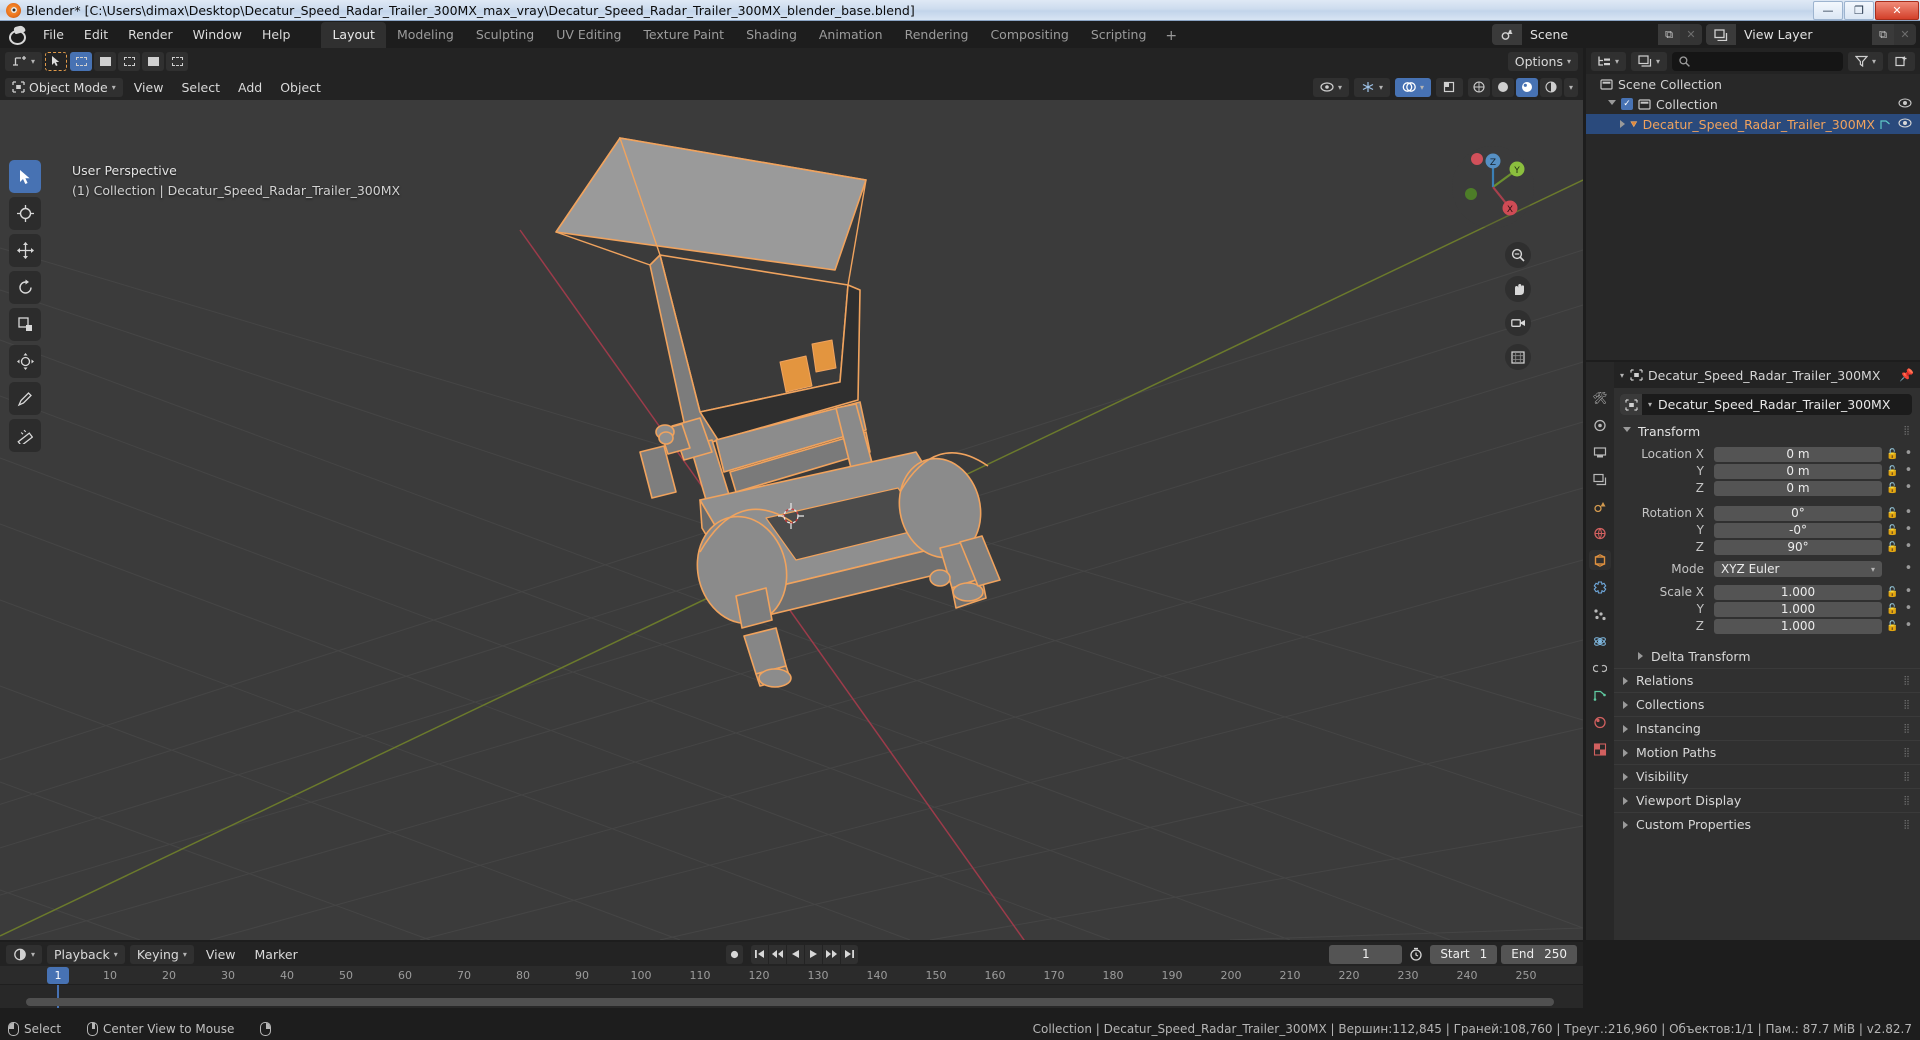  What do you see at coordinates (24, 954) in the screenshot?
I see `timeline-editor-type-button: ▾` at bounding box center [24, 954].